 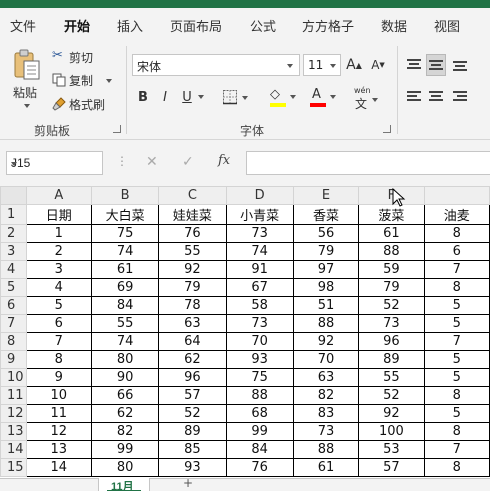 What do you see at coordinates (58, 195) in the screenshot?
I see `column-header: A` at bounding box center [58, 195].